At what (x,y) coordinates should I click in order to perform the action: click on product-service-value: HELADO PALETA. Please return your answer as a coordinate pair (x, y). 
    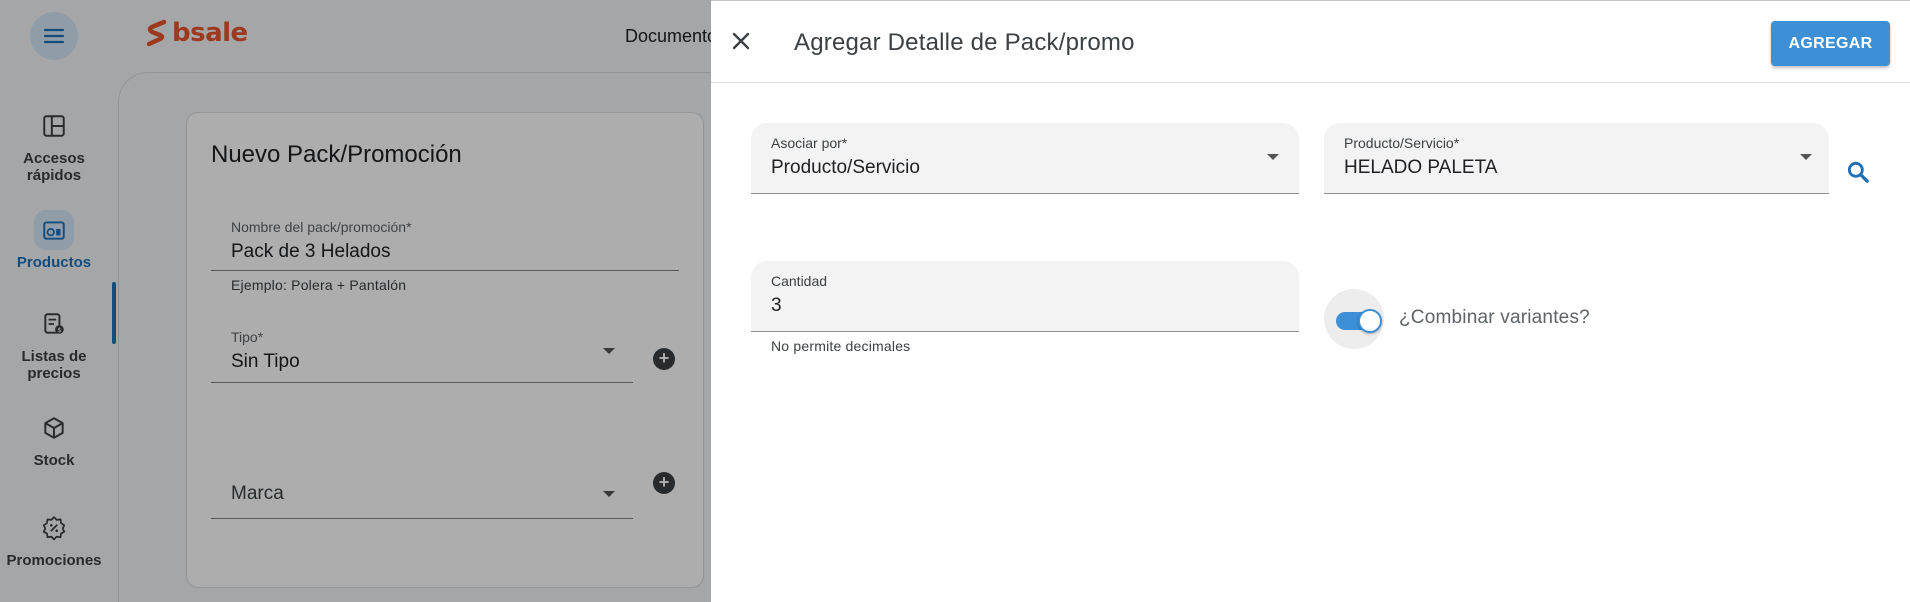
    Looking at the image, I should click on (1421, 167).